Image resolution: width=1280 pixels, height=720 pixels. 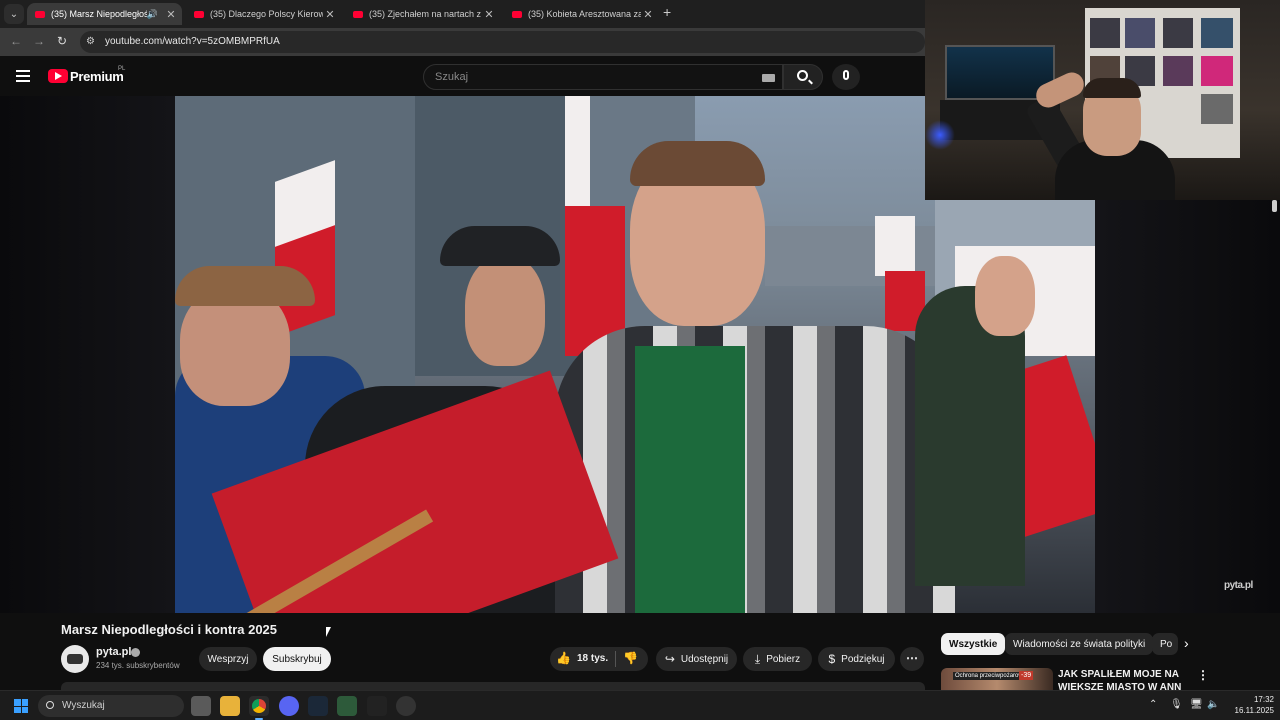 What do you see at coordinates (1203, 675) in the screenshot?
I see `kebab-menu-icon: ⋮` at bounding box center [1203, 675].